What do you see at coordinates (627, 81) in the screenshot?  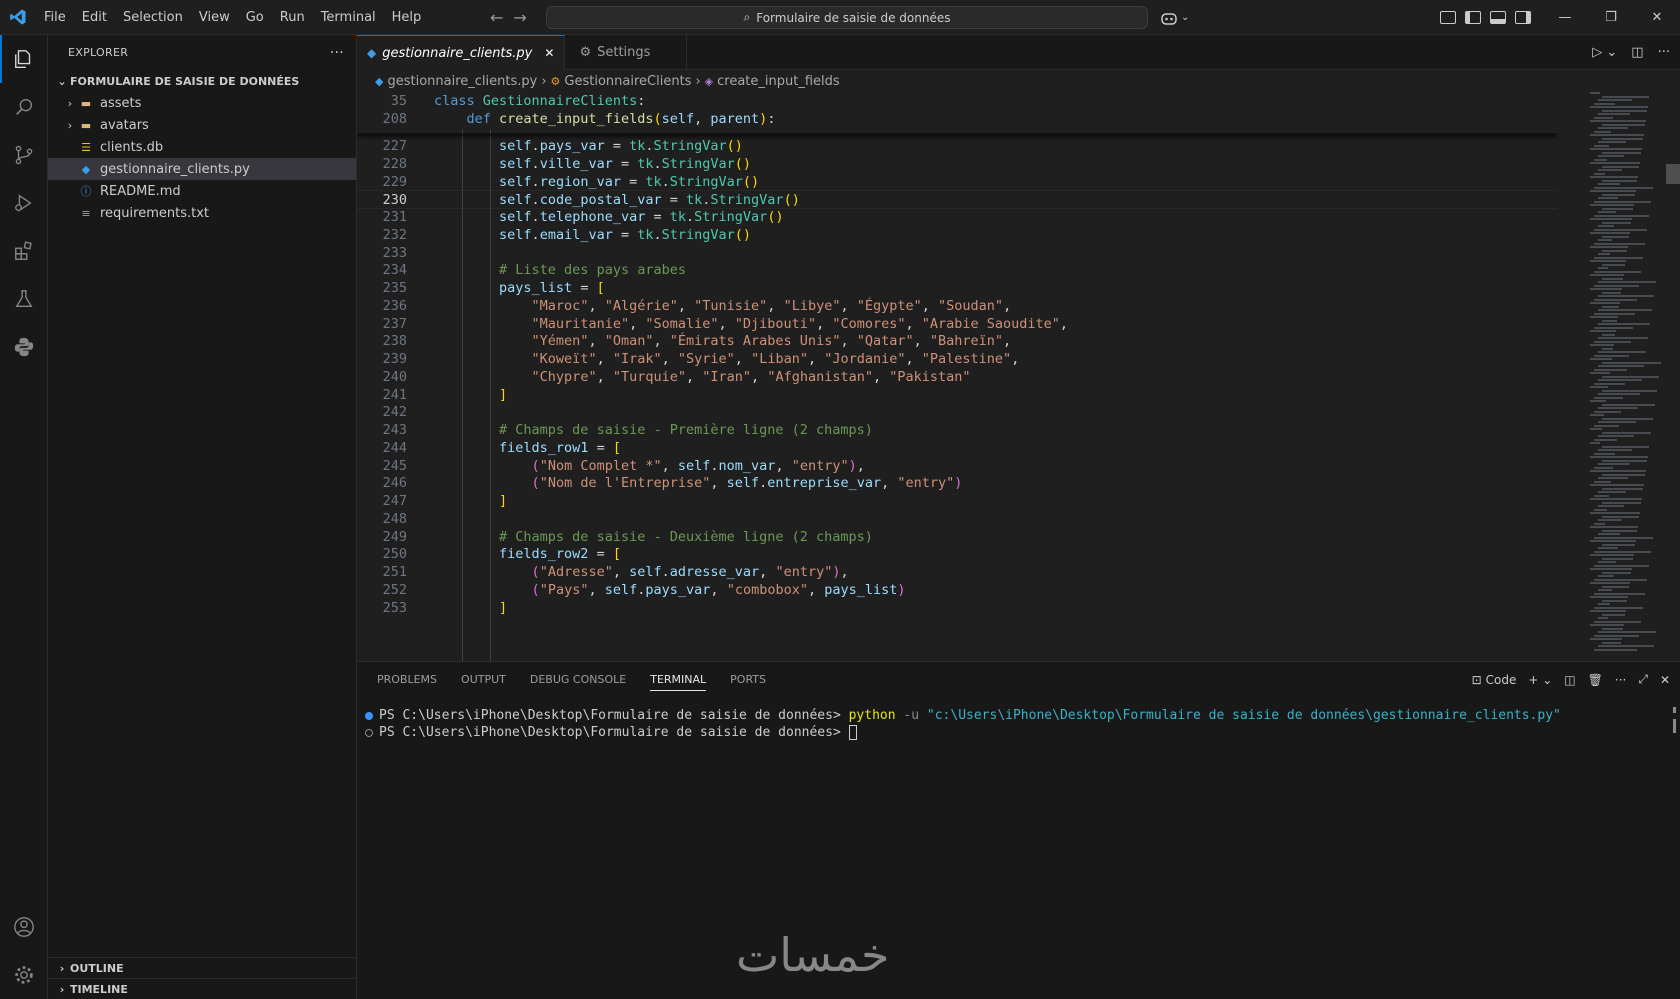 I see `breadcrumb-class: GestionnaireClients` at bounding box center [627, 81].